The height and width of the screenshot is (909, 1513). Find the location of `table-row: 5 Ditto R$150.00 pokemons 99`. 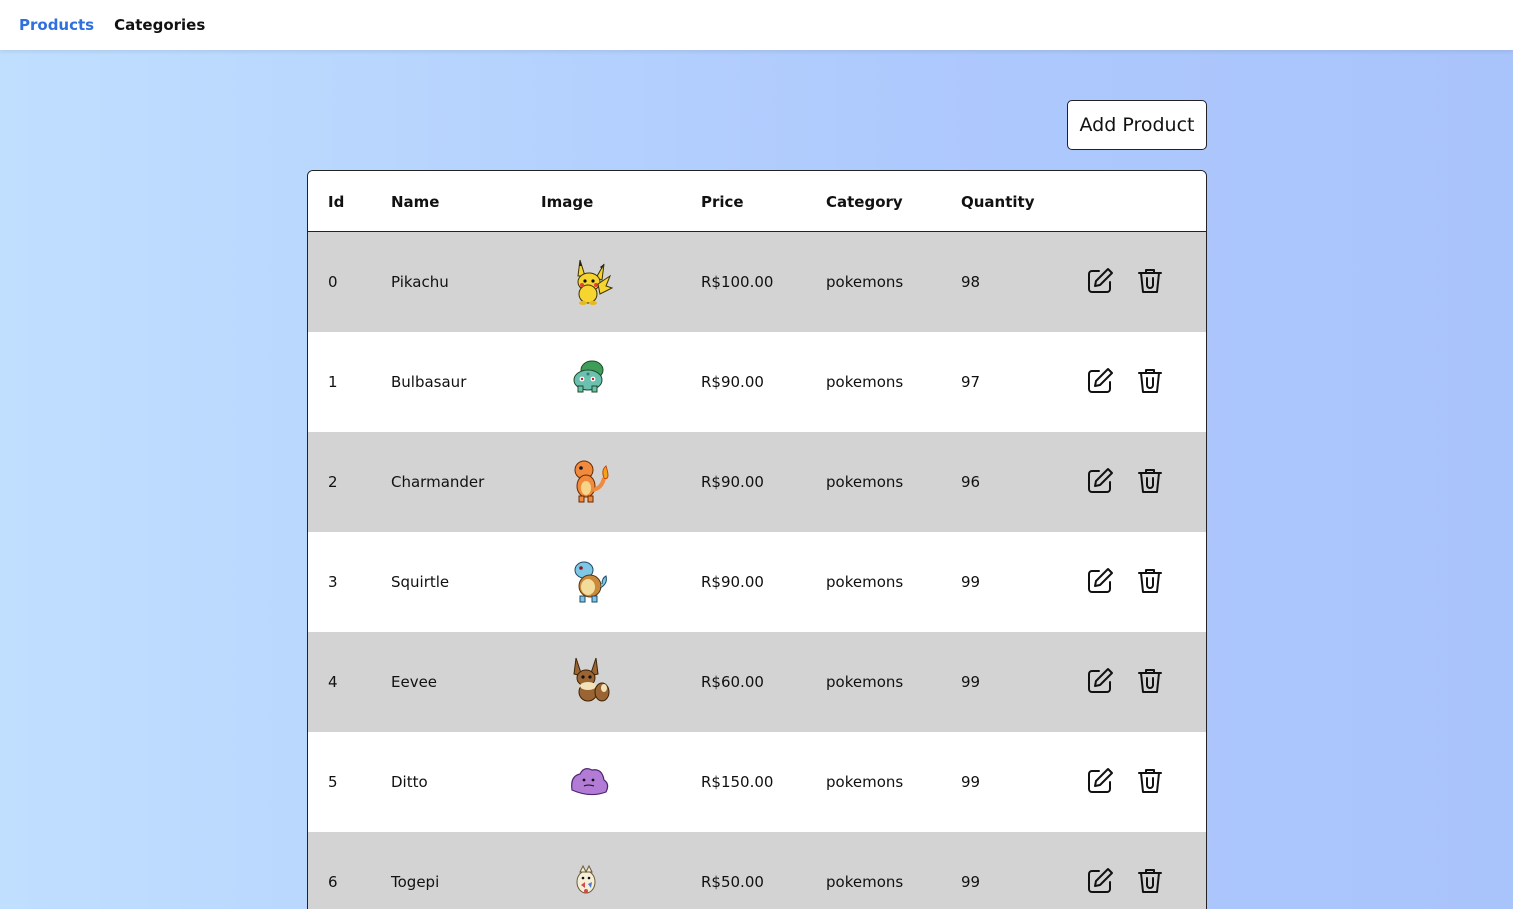

table-row: 5 Ditto R$150.00 pokemons 99 is located at coordinates (757, 782).